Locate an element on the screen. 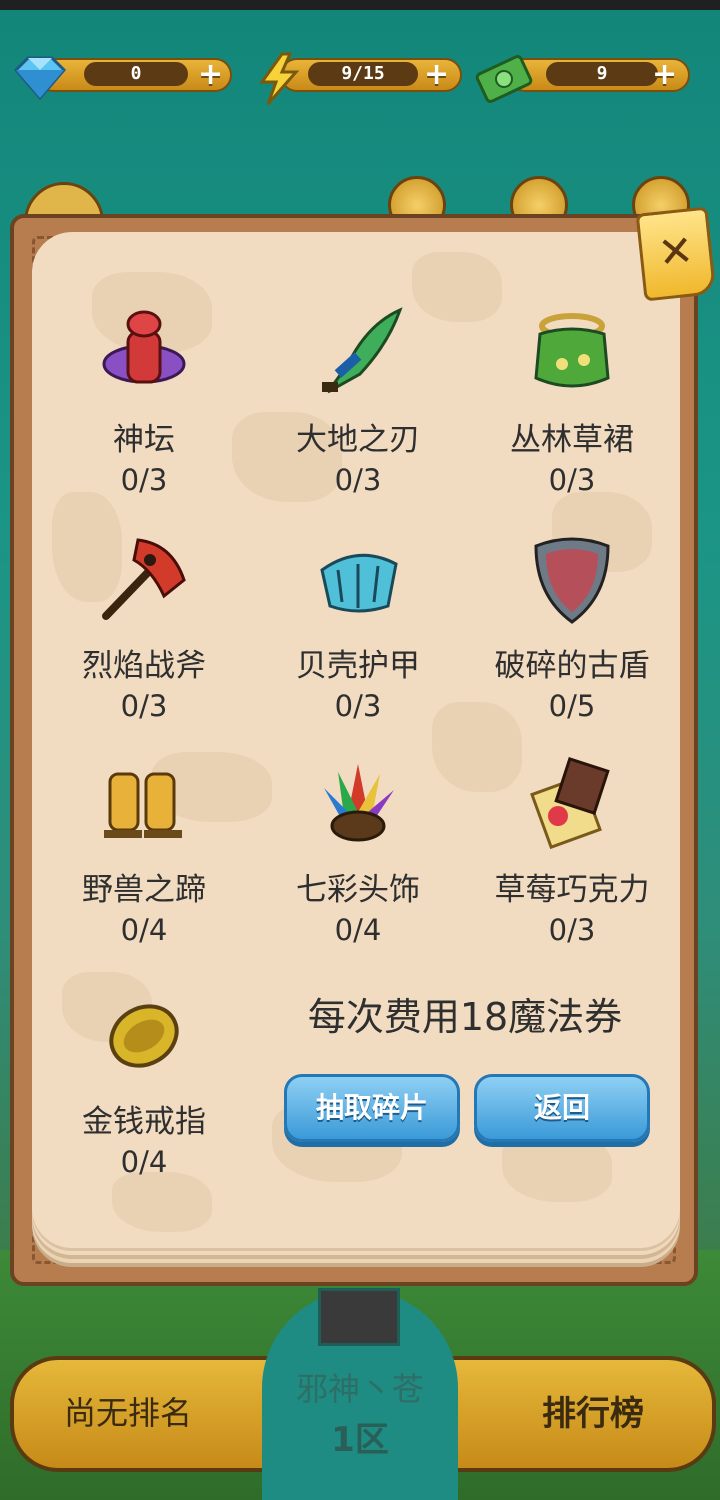 The image size is (720, 1500). item-earth-blade: 大地之刃 0/3 is located at coordinates (358, 402).